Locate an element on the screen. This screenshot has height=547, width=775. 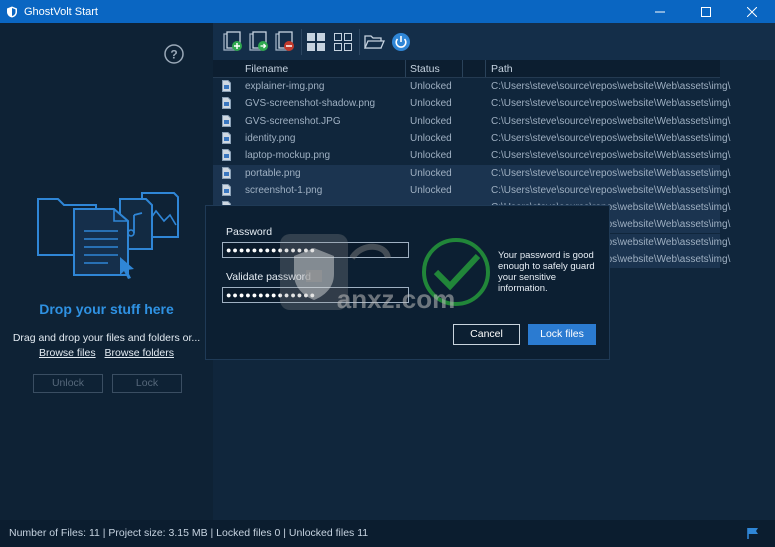
small-grid-icon is located at coordinates (343, 42).